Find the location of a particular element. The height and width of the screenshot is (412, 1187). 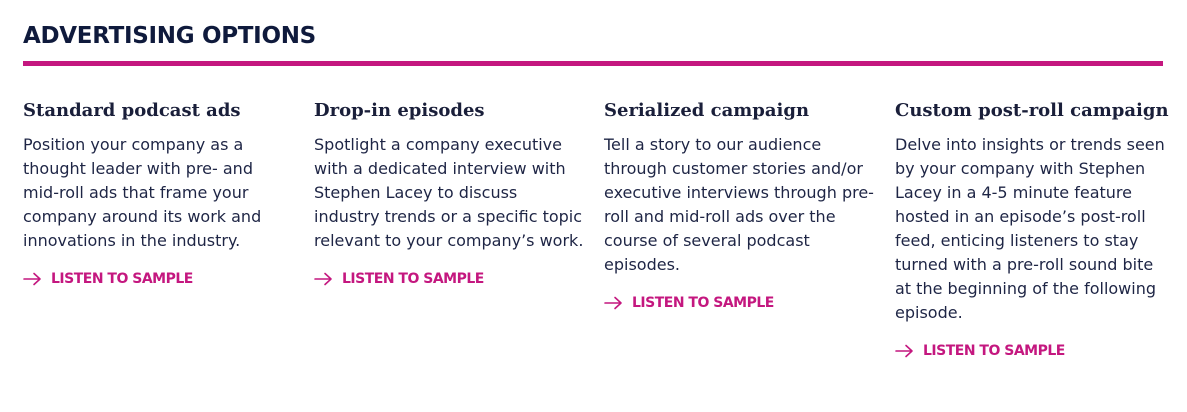

option-title: Drop-in episodes is located at coordinates (399, 110).